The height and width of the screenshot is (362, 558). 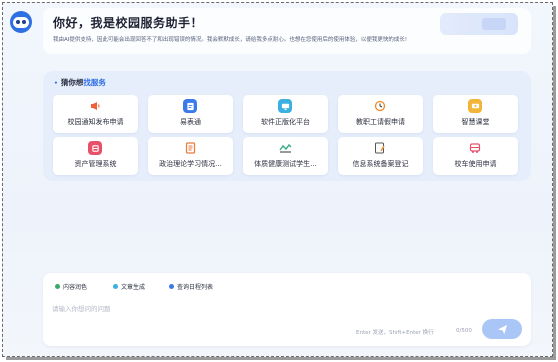 I want to click on service-card-form: 易表通, so click(x=190, y=114).